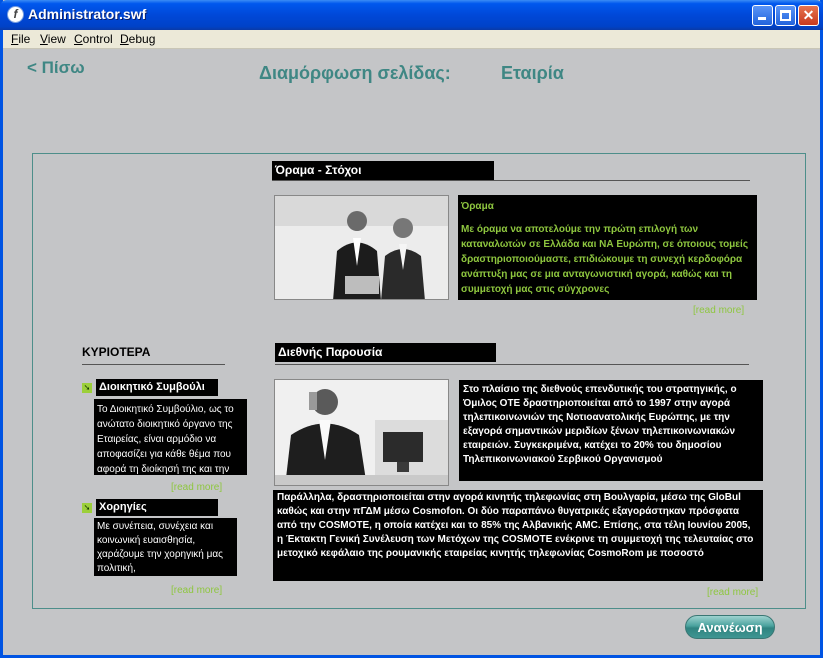  I want to click on back-link: < Πίσω, so click(56, 68).